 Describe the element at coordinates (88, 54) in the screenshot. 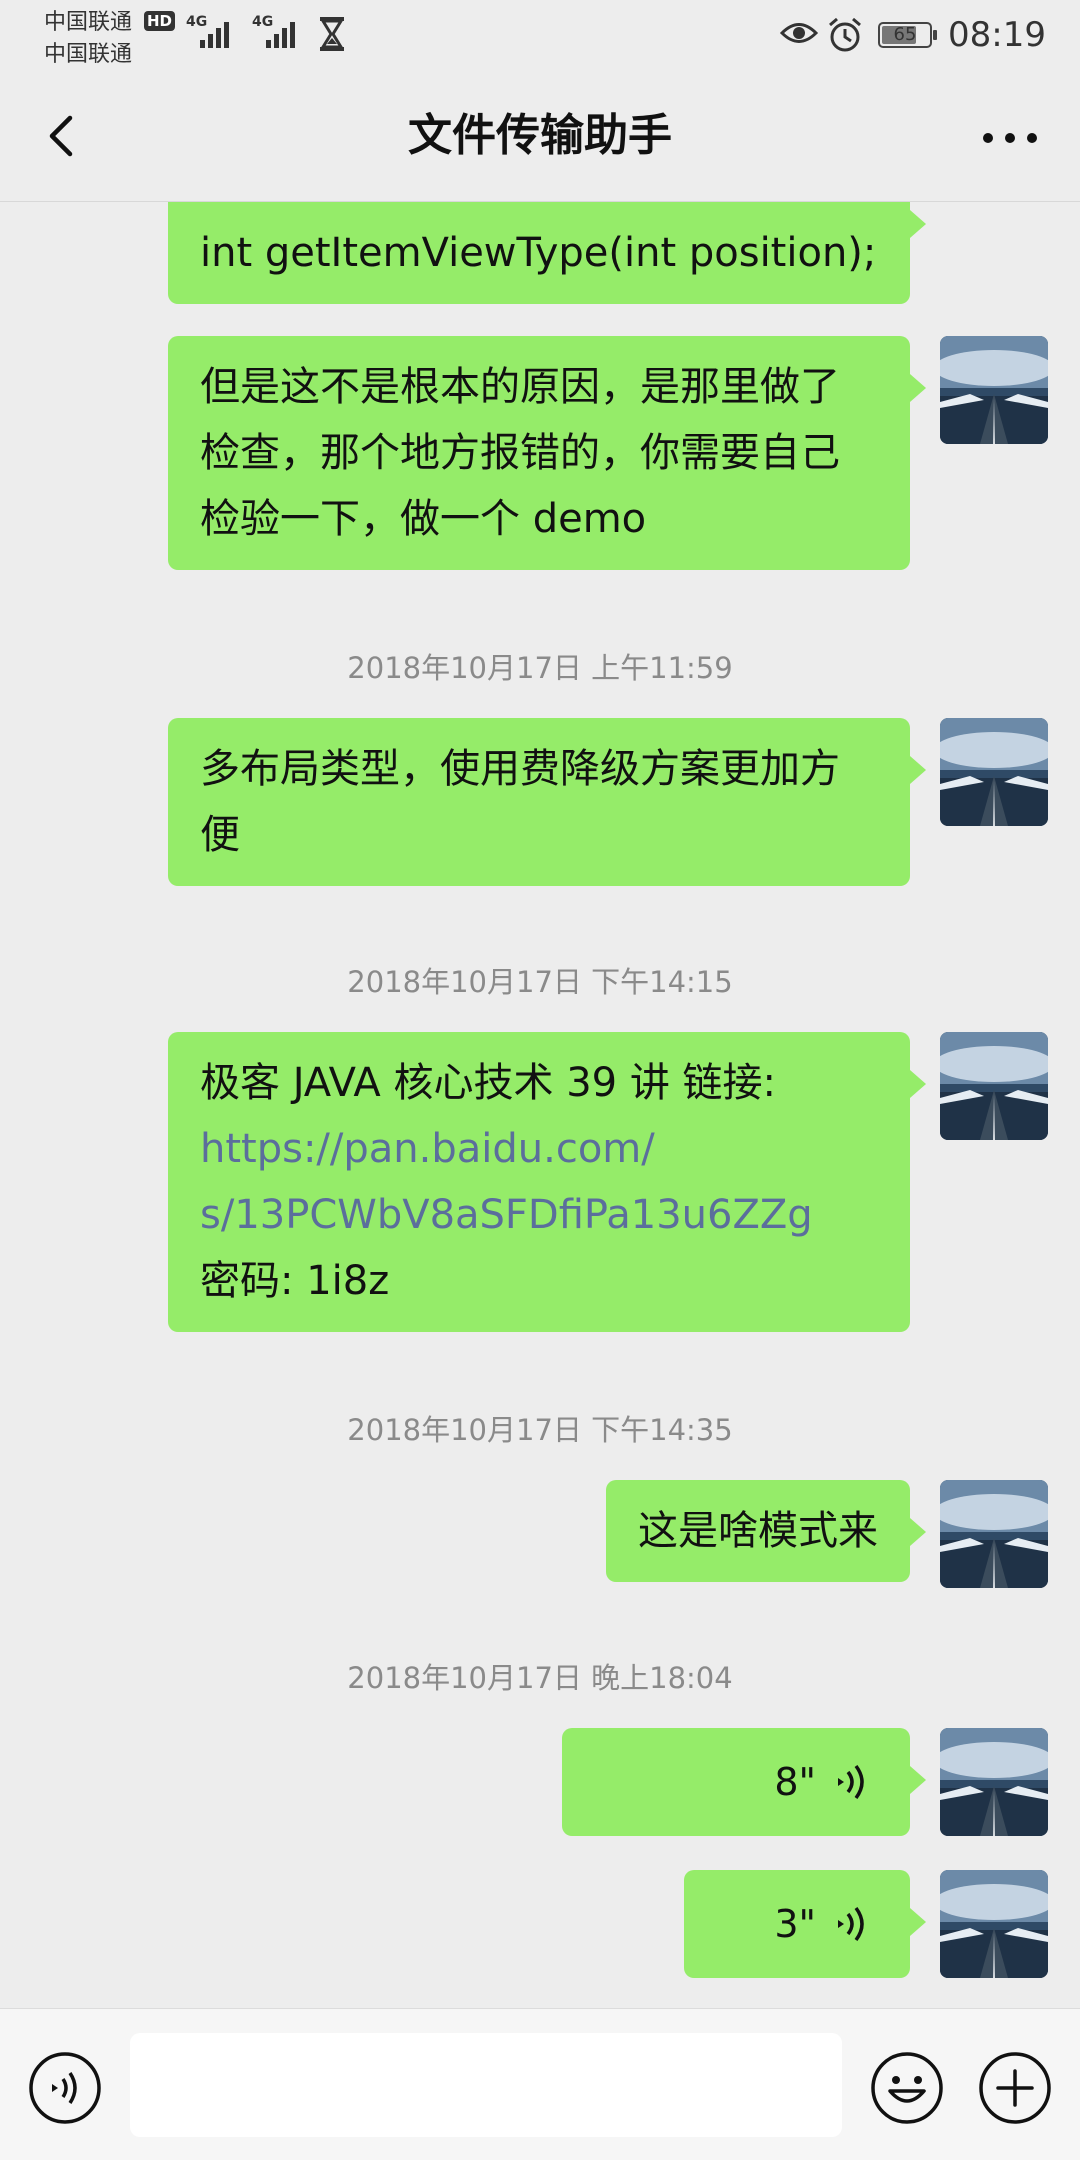

I see `carrier-name-2: 中国联通` at that location.